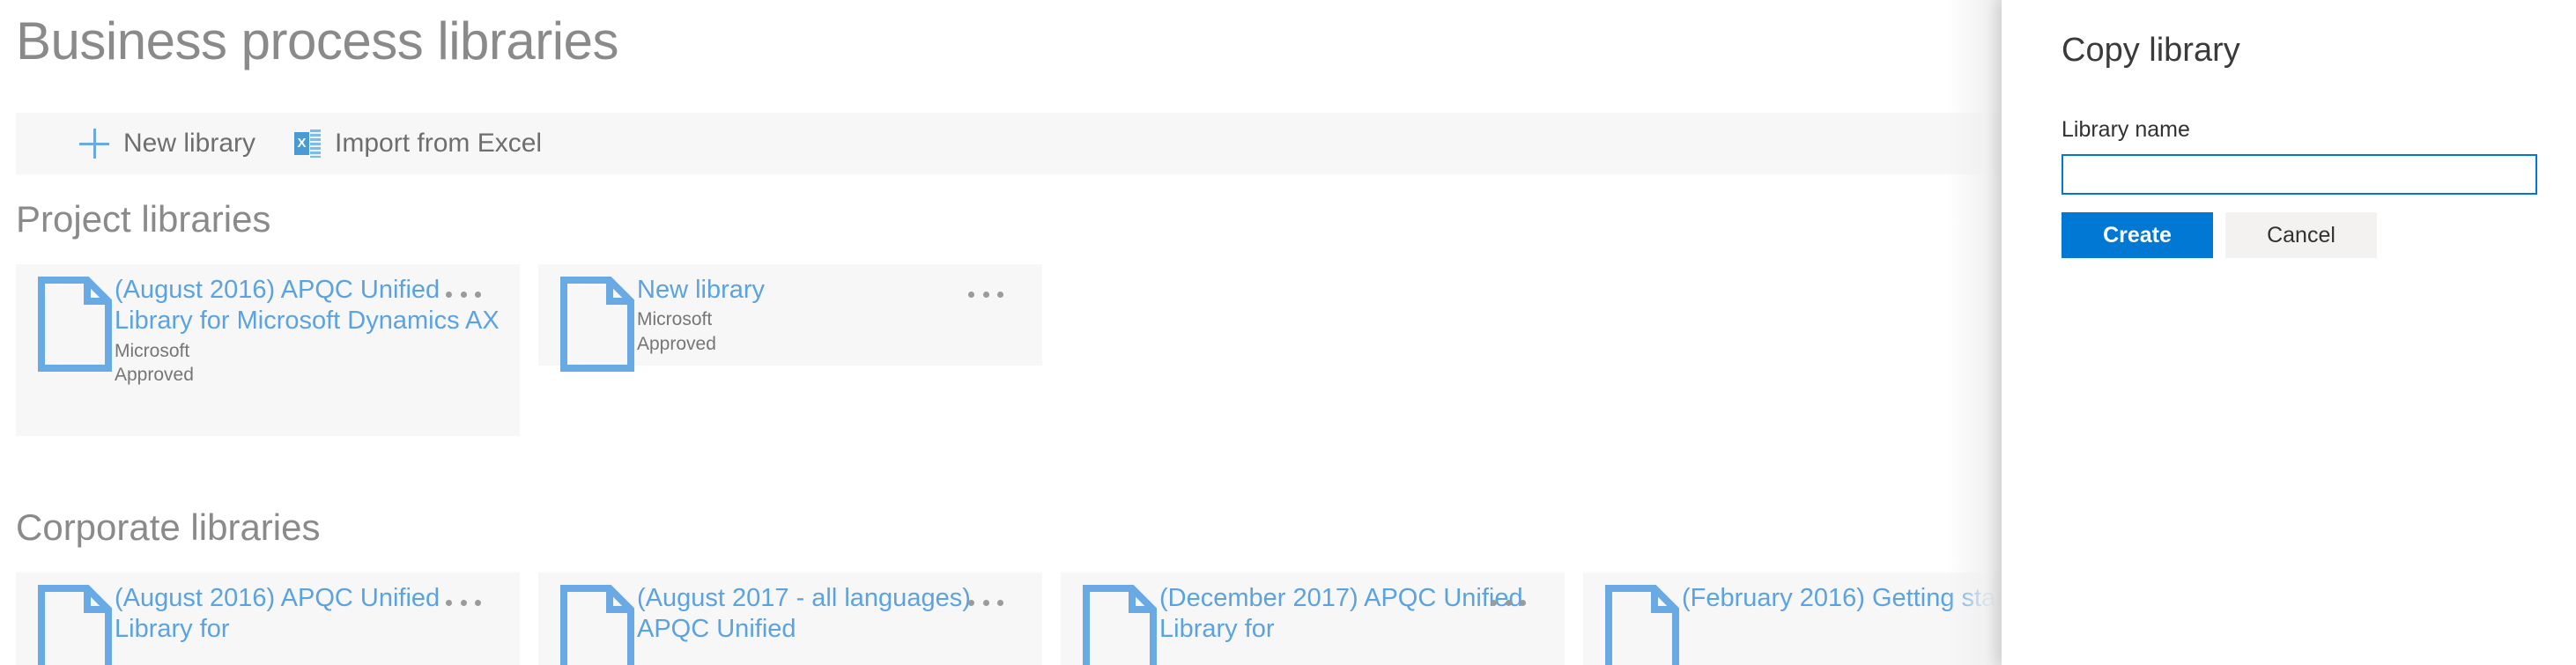 The width and height of the screenshot is (2576, 665). I want to click on panel-edge-shadow, so click(1975, 333).